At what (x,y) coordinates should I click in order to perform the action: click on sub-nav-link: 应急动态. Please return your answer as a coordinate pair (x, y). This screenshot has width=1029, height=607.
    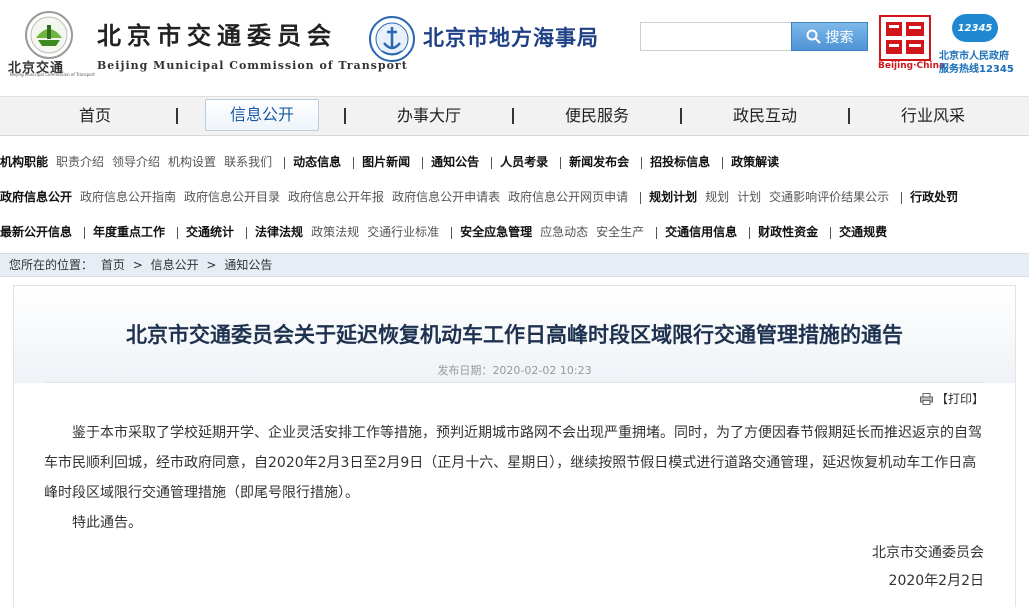
    Looking at the image, I should click on (564, 232).